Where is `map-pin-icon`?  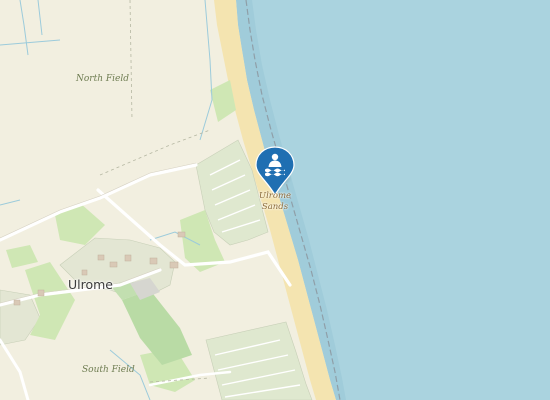 map-pin-icon is located at coordinates (275, 171).